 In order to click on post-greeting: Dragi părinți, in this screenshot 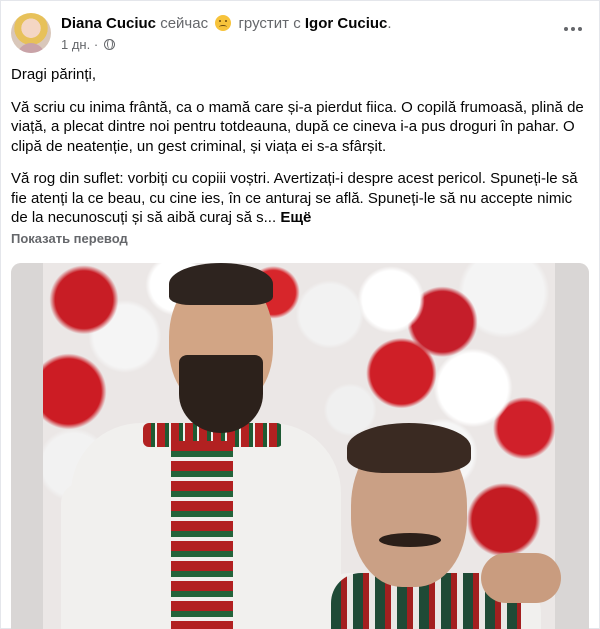, I will do `click(54, 74)`.